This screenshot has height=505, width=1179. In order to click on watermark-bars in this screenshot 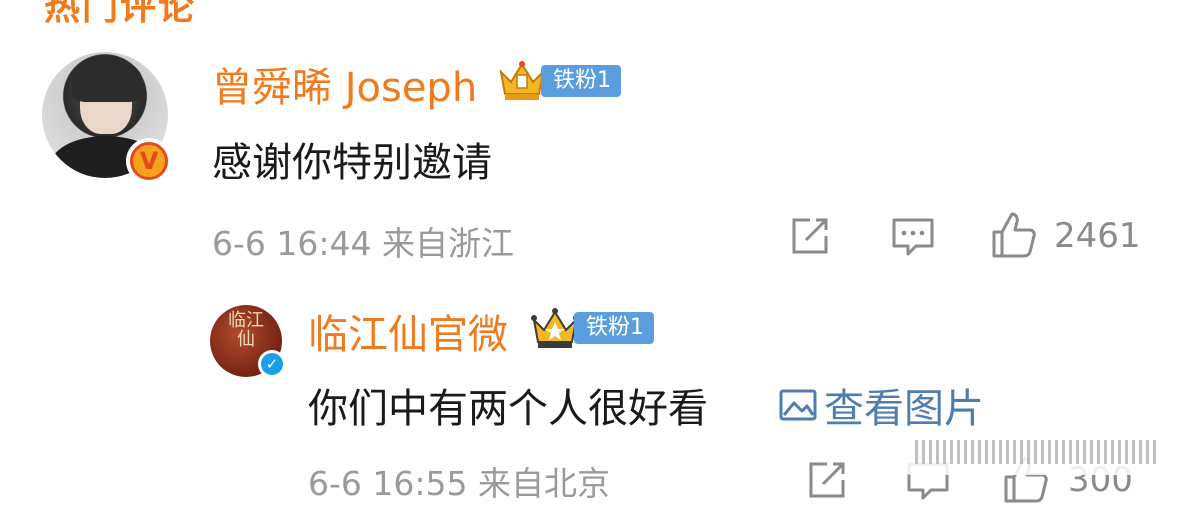, I will do `click(1037, 452)`.